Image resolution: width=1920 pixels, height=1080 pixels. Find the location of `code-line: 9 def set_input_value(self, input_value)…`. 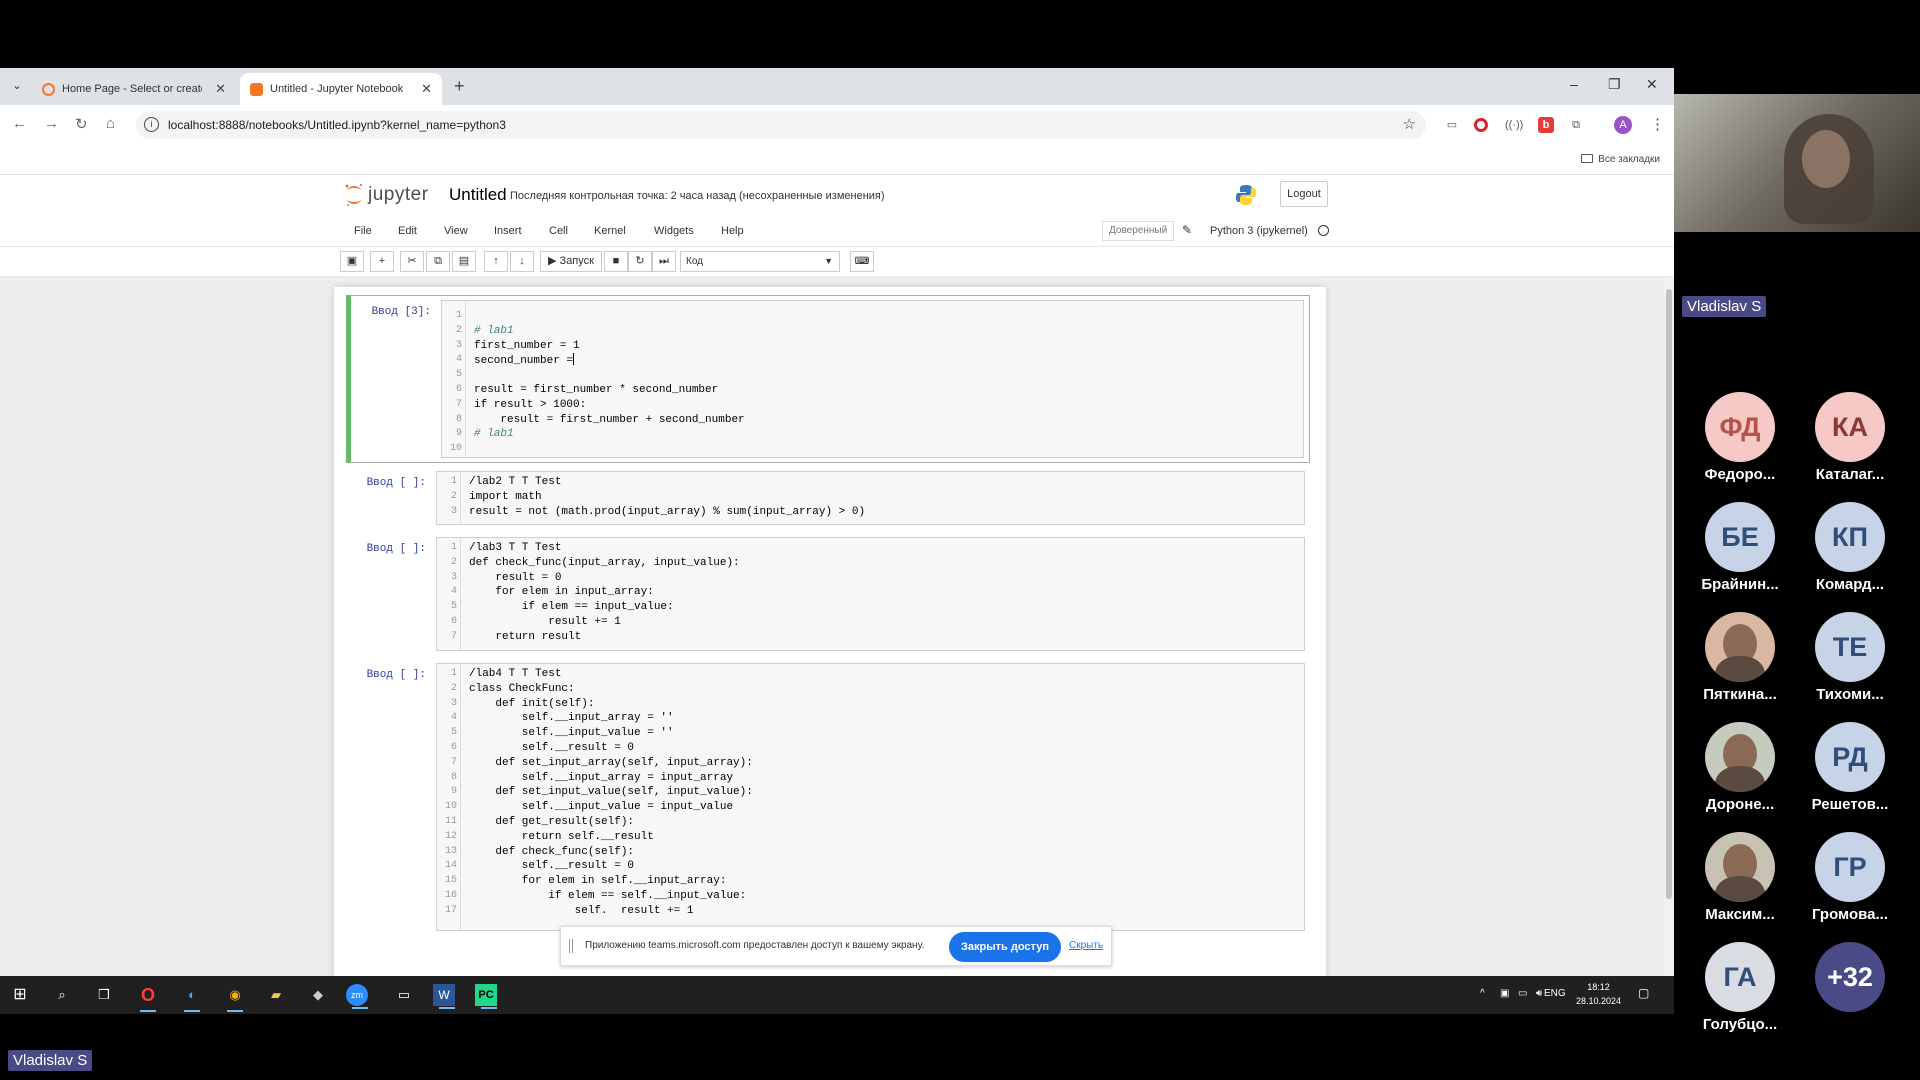

code-line: 9 def set_input_value(self, input_value)… is located at coordinates (870, 792).